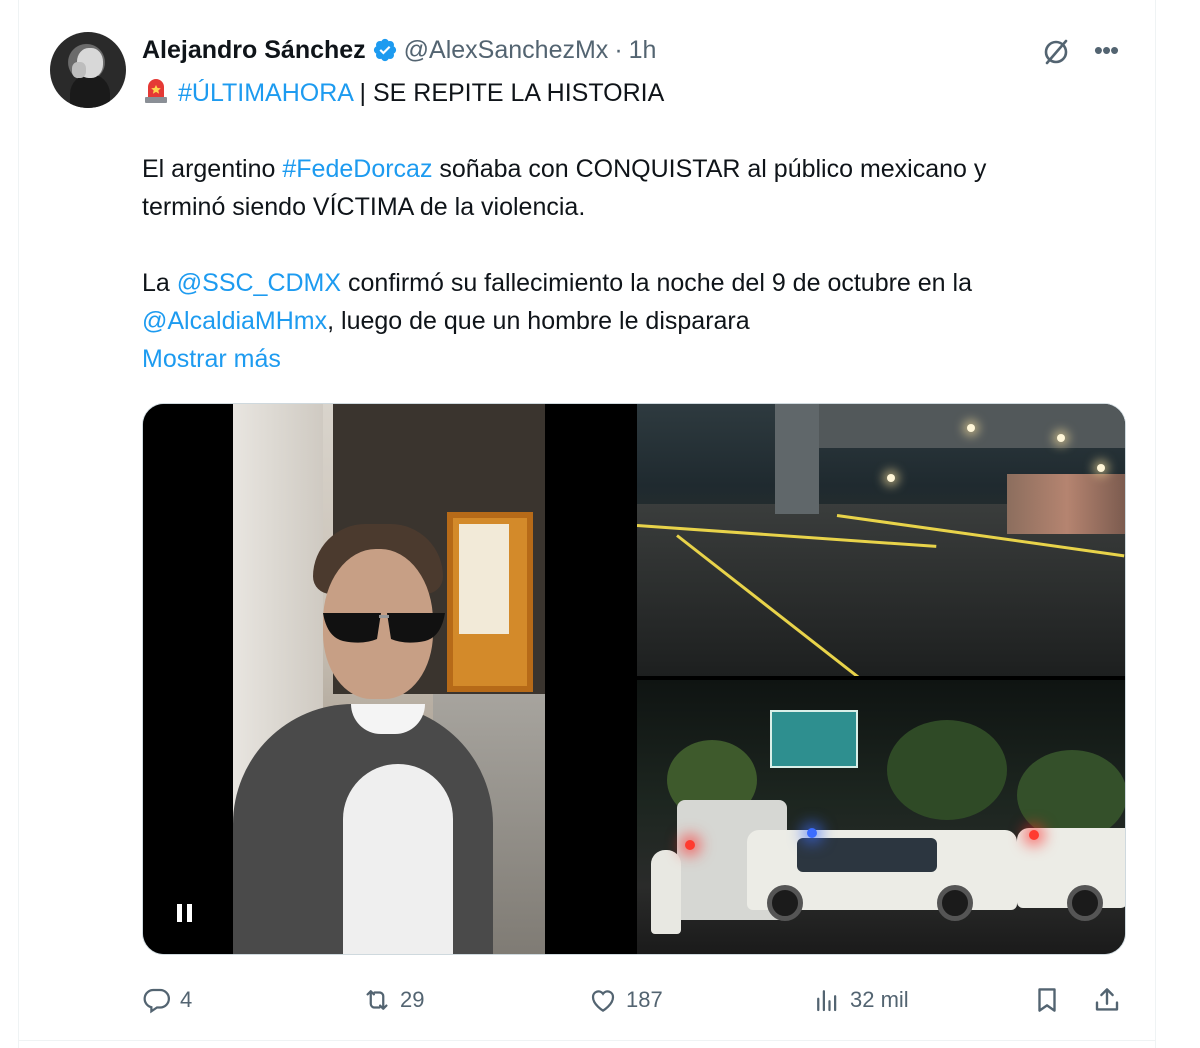 Image resolution: width=1200 pixels, height=1048 pixels. I want to click on paragraph-1-line-2: terminó siendo VÍCTIMA de la violencia., so click(364, 207).